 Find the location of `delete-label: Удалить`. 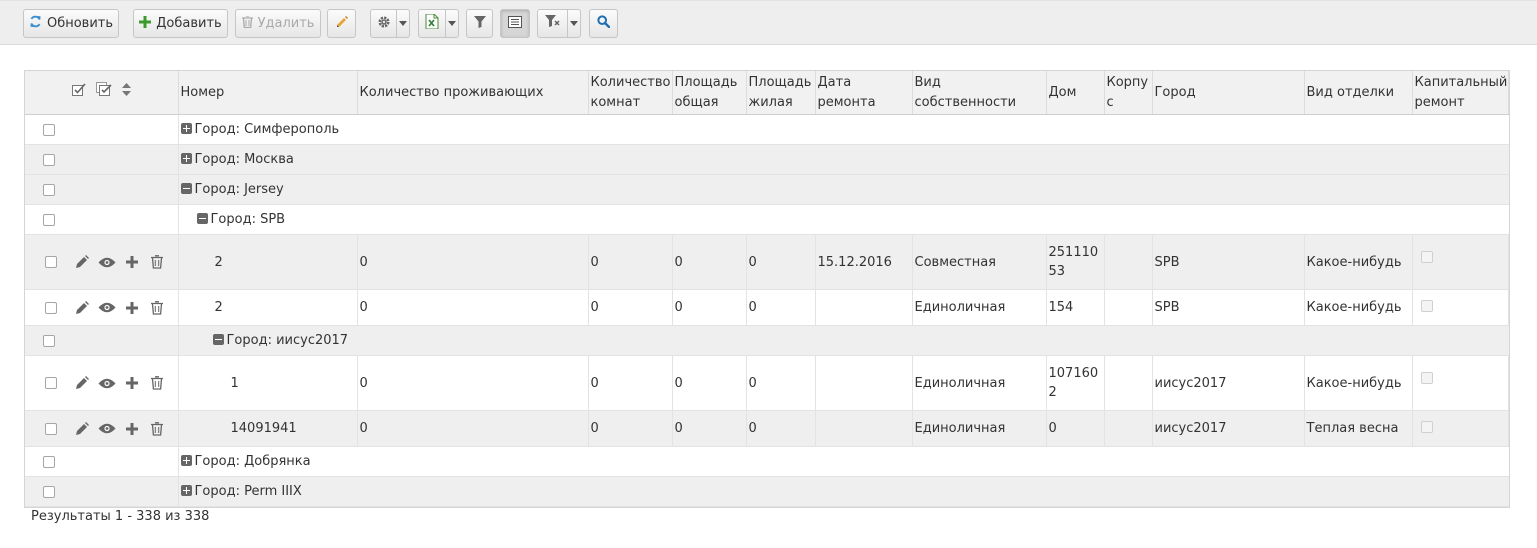

delete-label: Удалить is located at coordinates (286, 23).